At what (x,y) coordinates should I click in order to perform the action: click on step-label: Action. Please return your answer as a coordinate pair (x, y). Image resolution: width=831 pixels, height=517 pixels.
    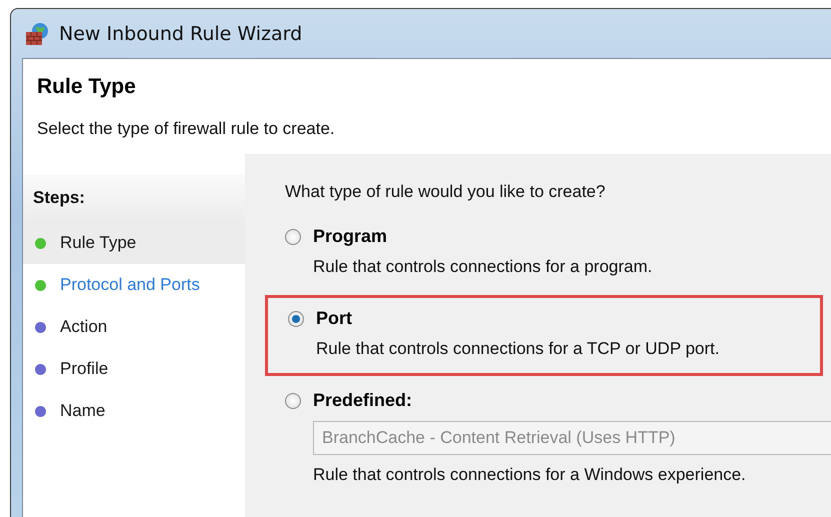
    Looking at the image, I should click on (84, 327).